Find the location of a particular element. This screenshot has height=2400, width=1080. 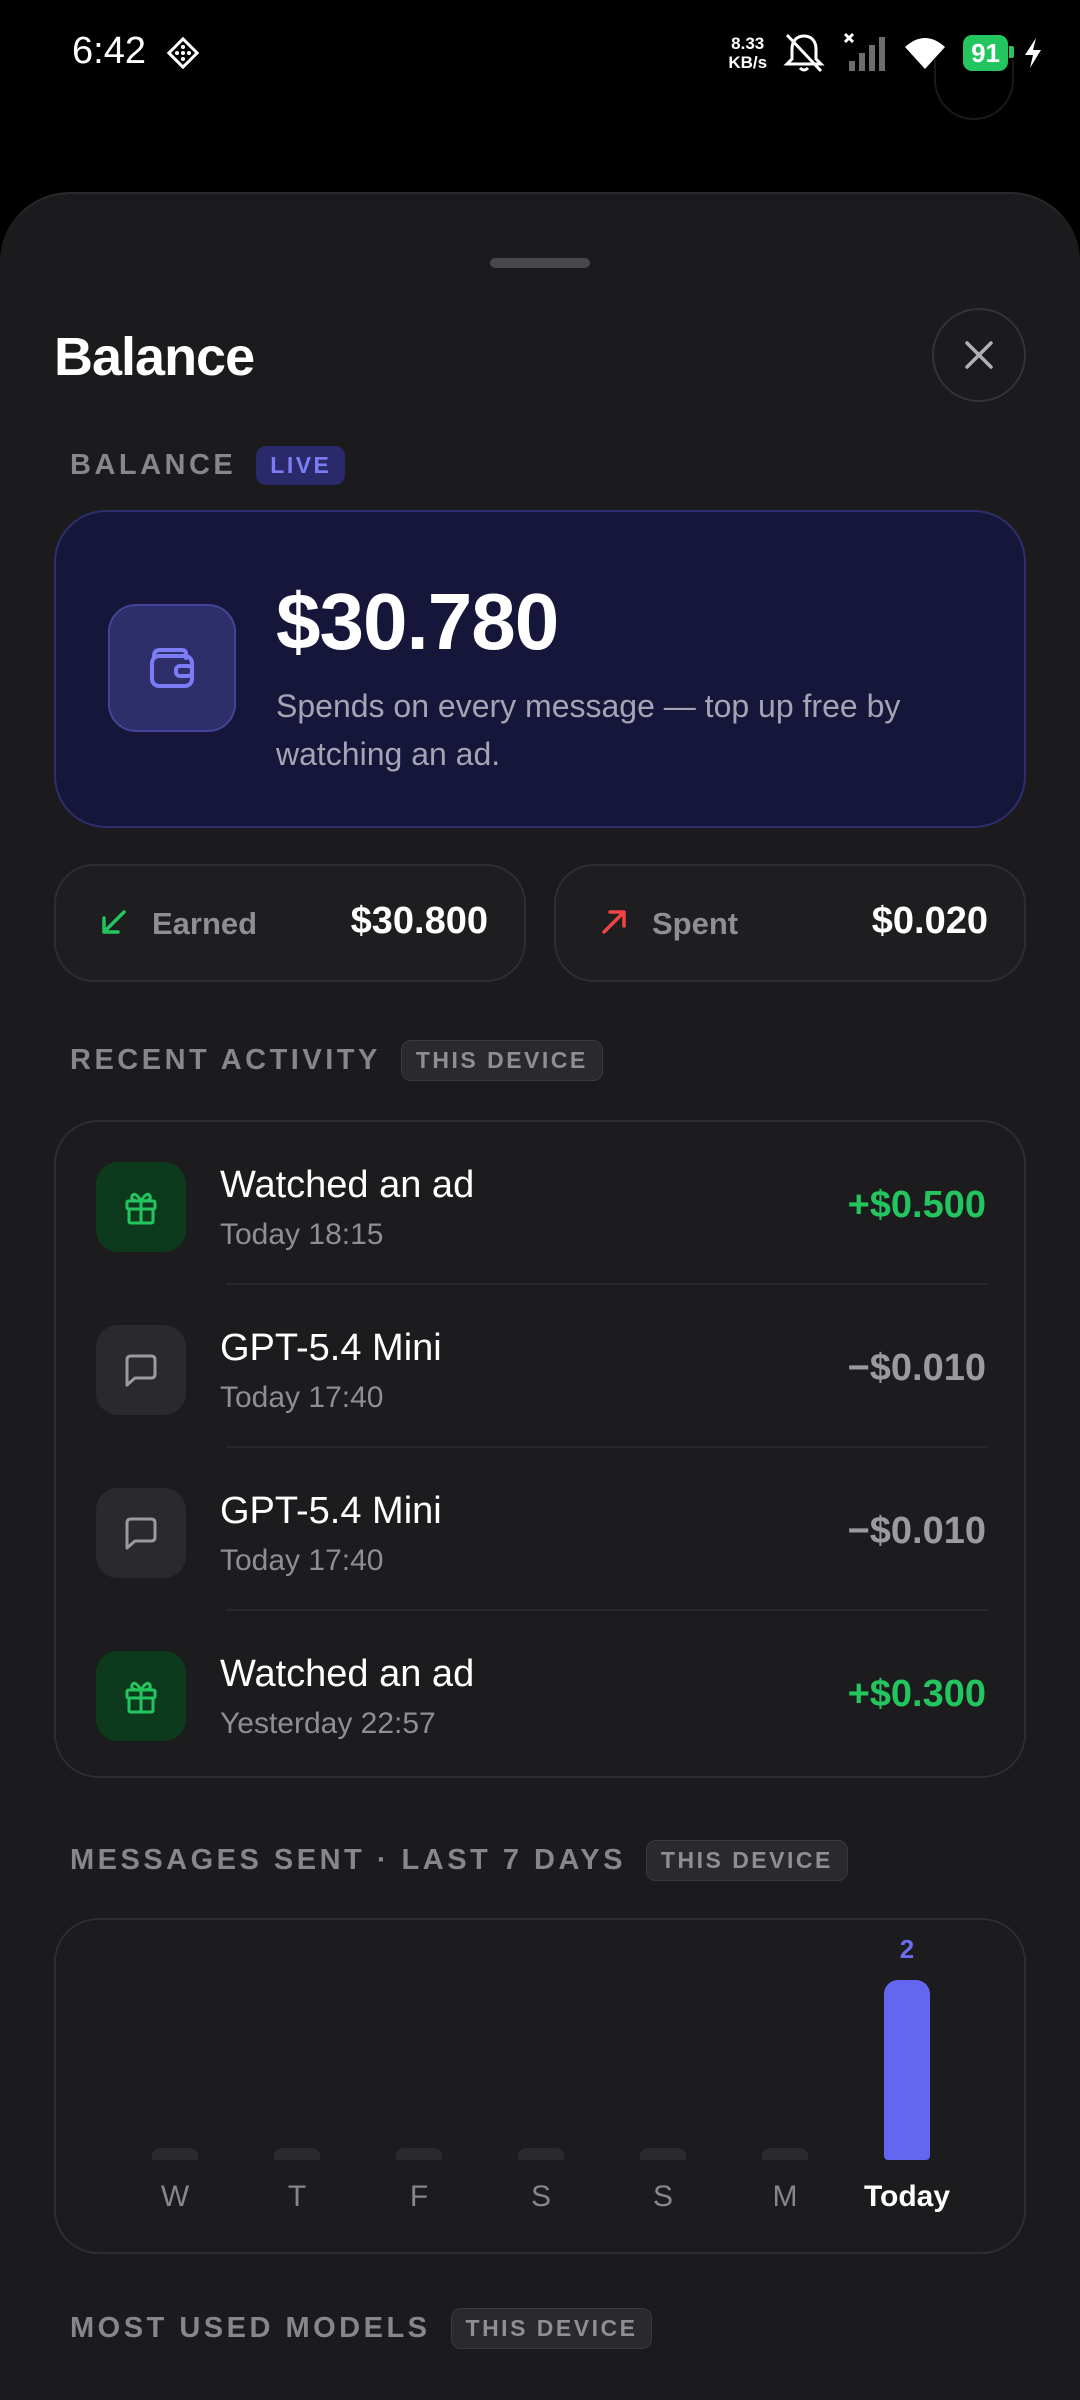

signal-icon is located at coordinates (865, 51).